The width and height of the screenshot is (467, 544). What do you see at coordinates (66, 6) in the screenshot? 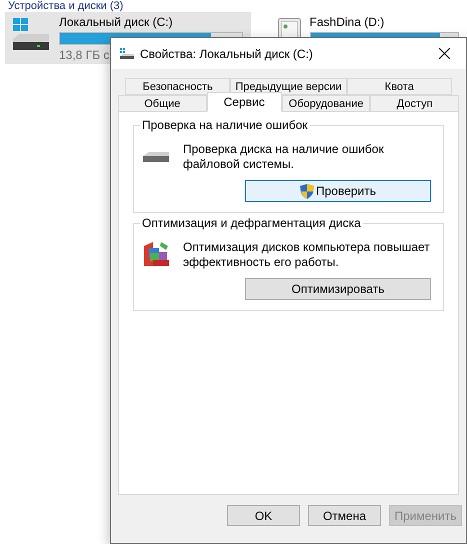
I see `section-title: Устройства и диски (3)` at bounding box center [66, 6].